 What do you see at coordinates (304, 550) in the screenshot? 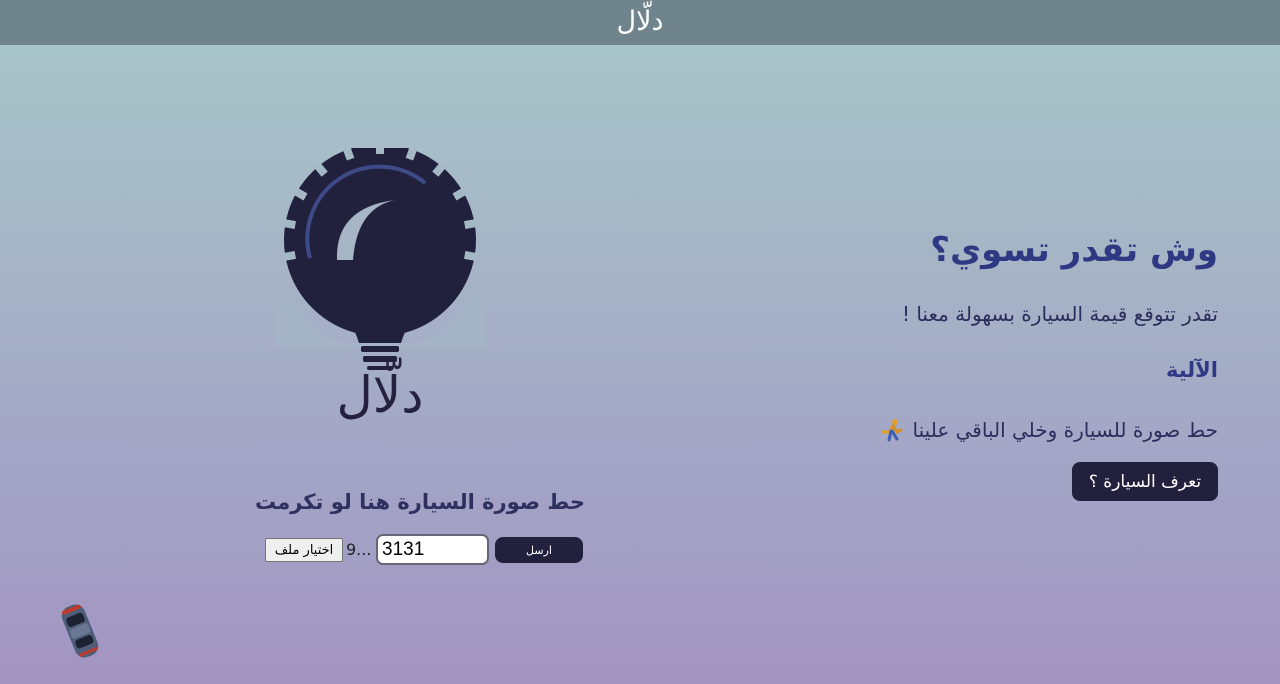
I see `choose-file-button: اختيار ملف` at bounding box center [304, 550].